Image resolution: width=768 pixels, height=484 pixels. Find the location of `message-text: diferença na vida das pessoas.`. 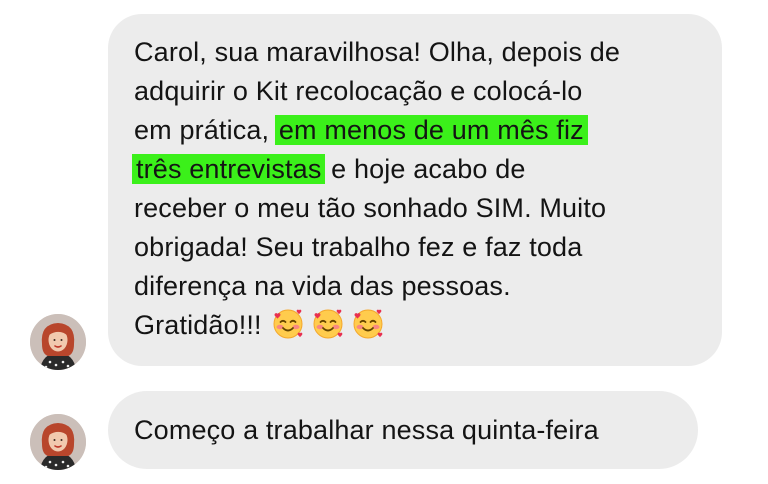

message-text: diferença na vida das pessoas. is located at coordinates (322, 286).